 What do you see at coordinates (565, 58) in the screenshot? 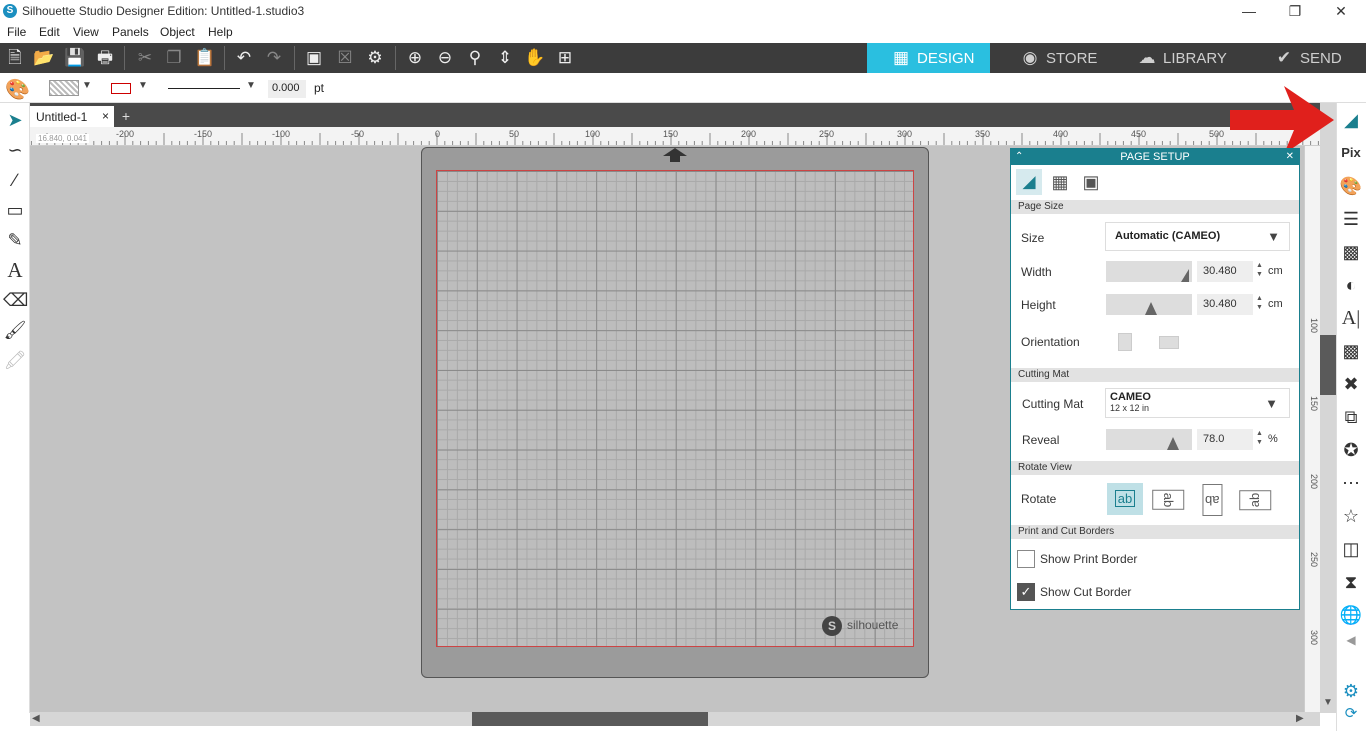
I see `fit-window-icon: ⊞` at bounding box center [565, 58].